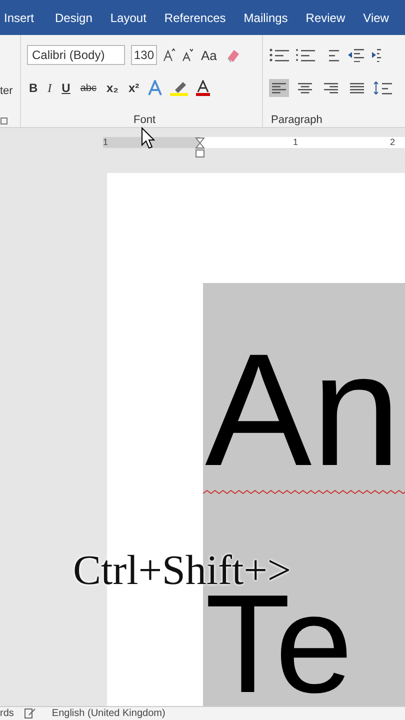  Describe the element at coordinates (10, 91) in the screenshot. I see `format-painter-label: ter` at that location.